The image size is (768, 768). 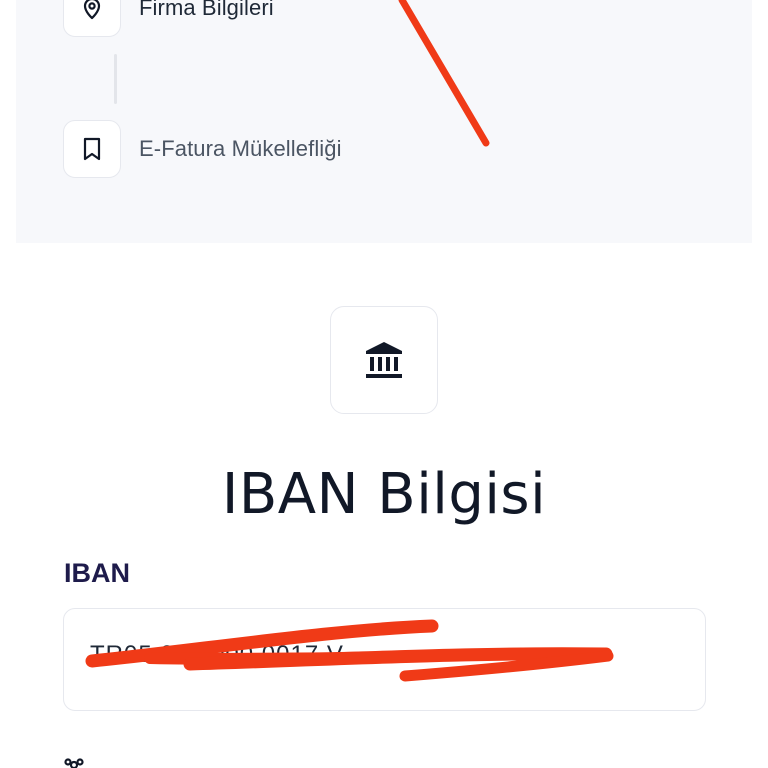 I want to click on bank-icon, so click(x=384, y=360).